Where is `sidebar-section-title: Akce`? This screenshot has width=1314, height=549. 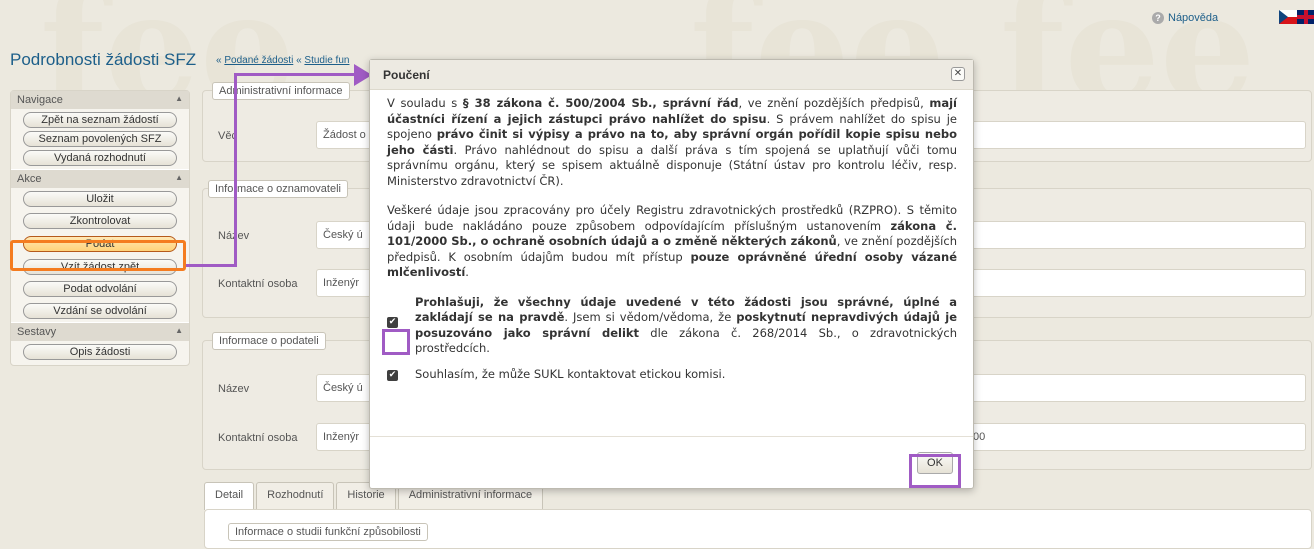
sidebar-section-title: Akce is located at coordinates (29, 179).